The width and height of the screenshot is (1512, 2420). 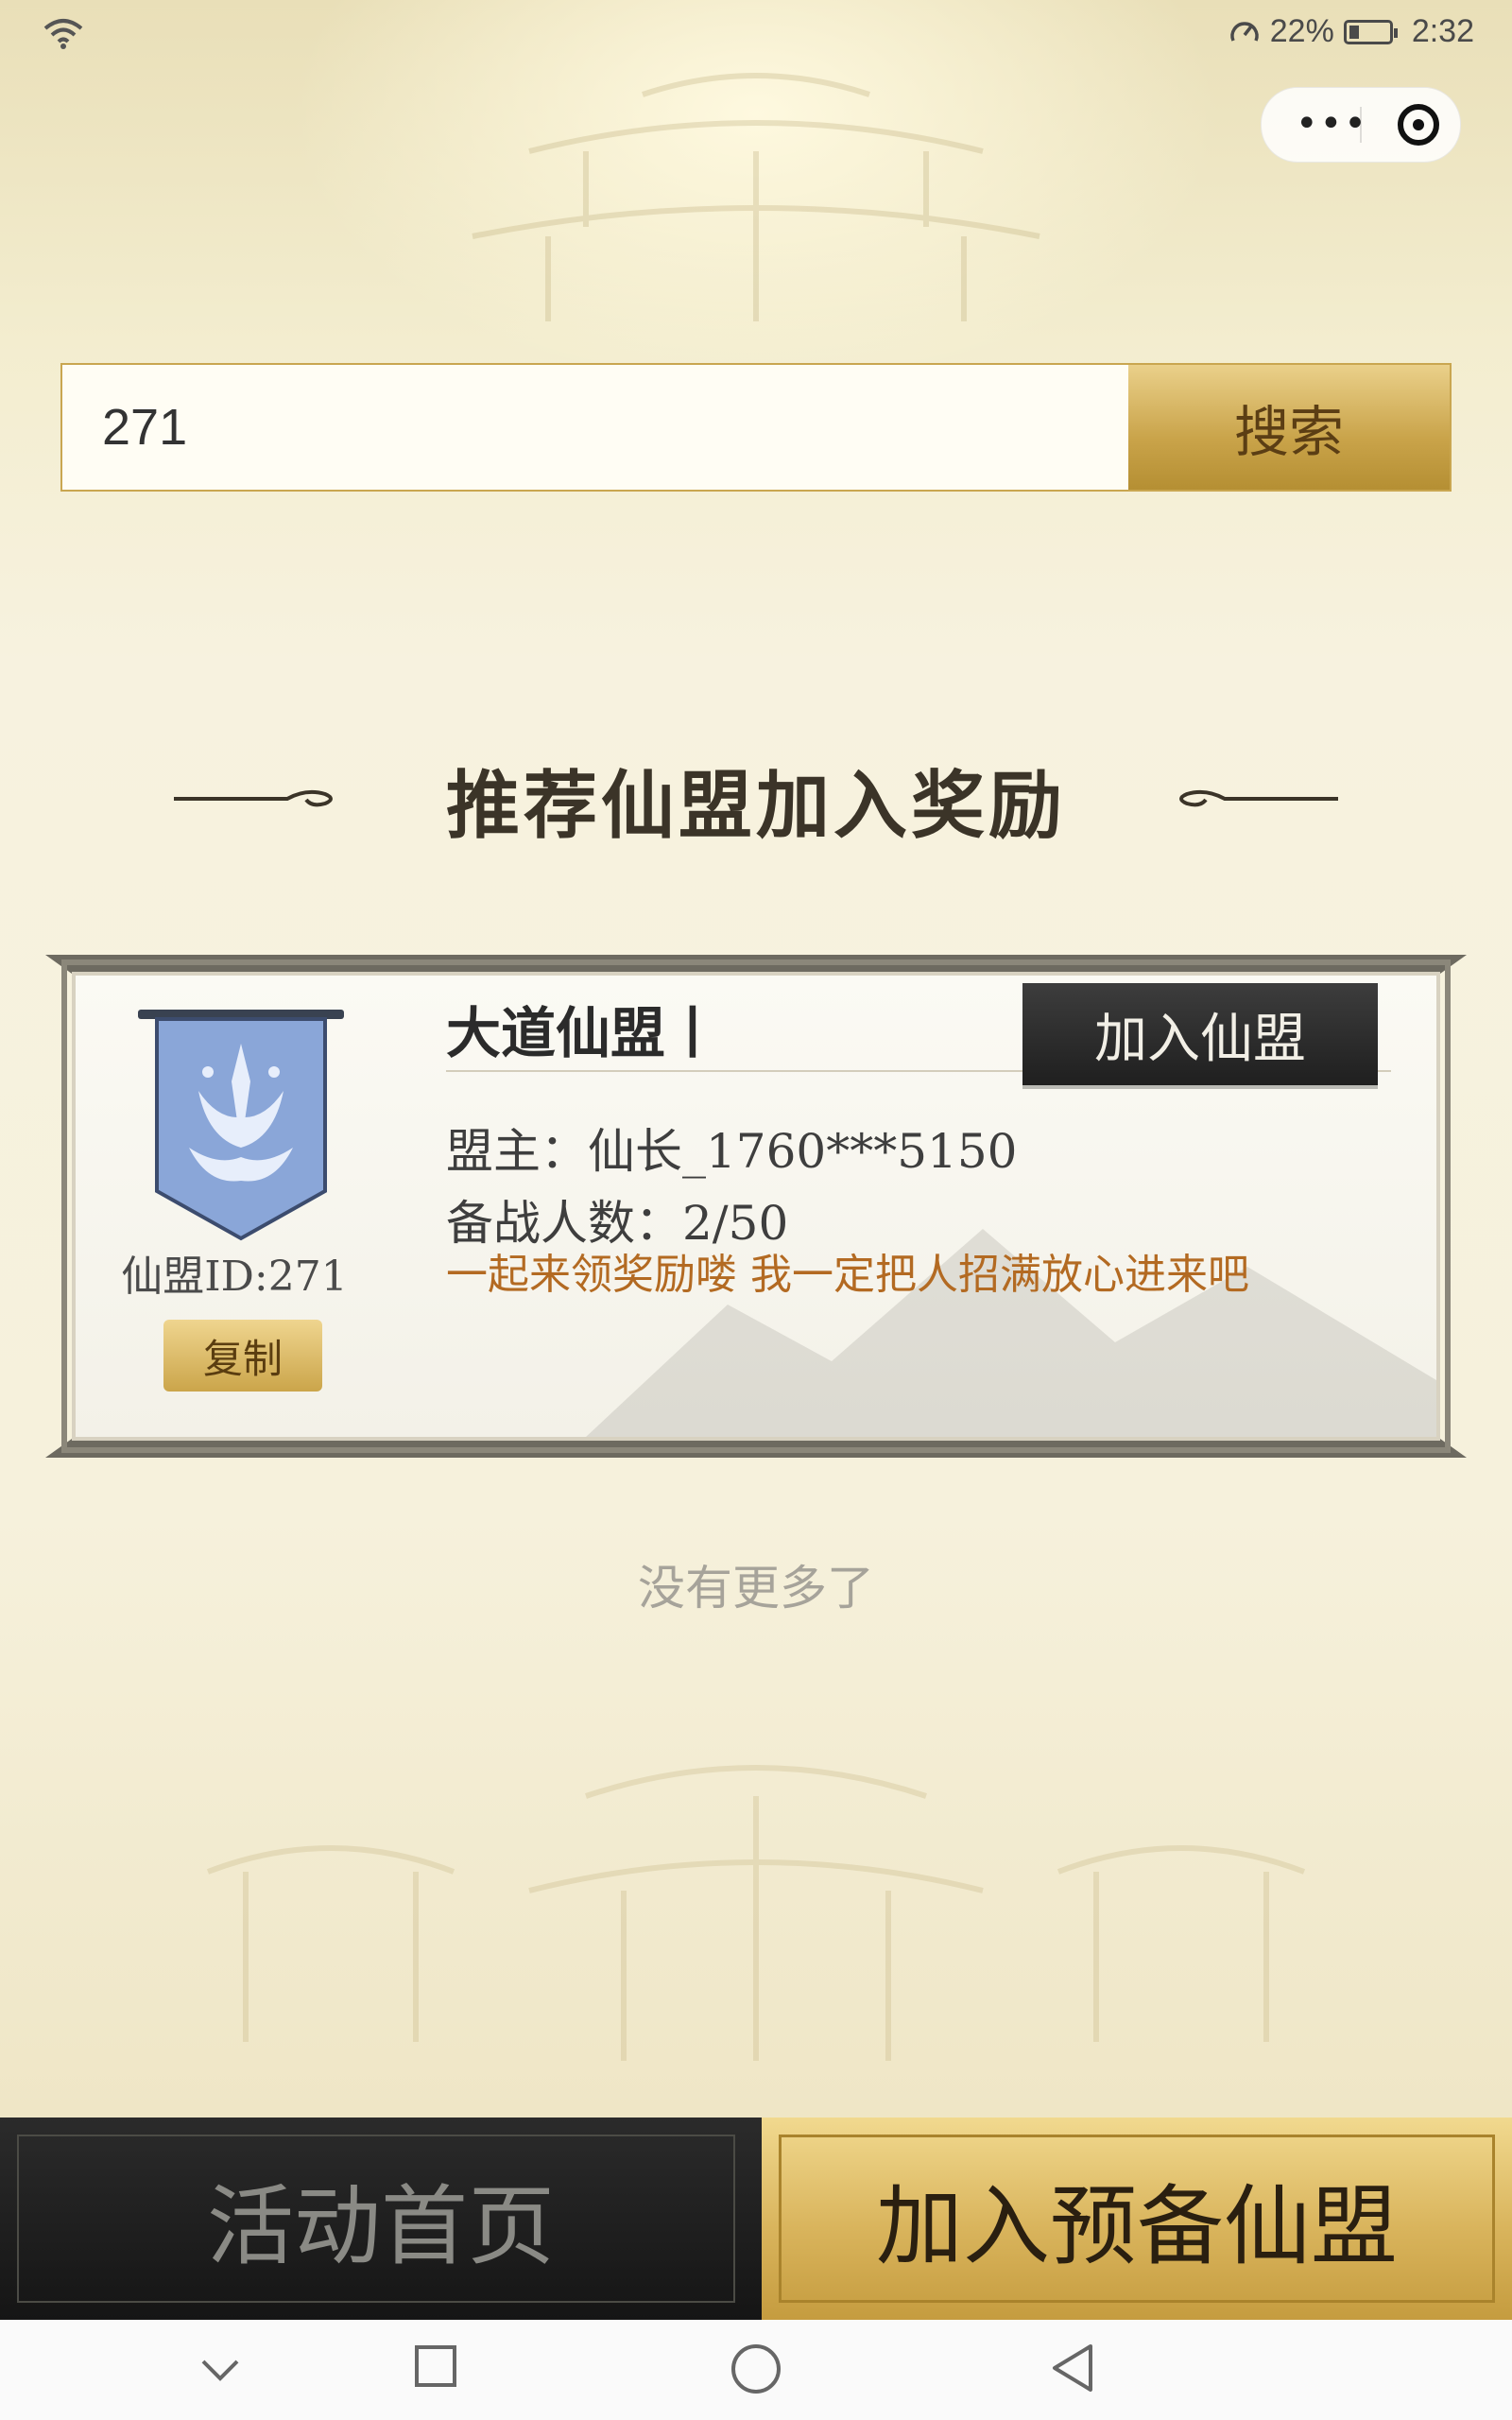 What do you see at coordinates (732, 1151) in the screenshot?
I see `alliance-leader: 盟主：仙长_1760***5150` at bounding box center [732, 1151].